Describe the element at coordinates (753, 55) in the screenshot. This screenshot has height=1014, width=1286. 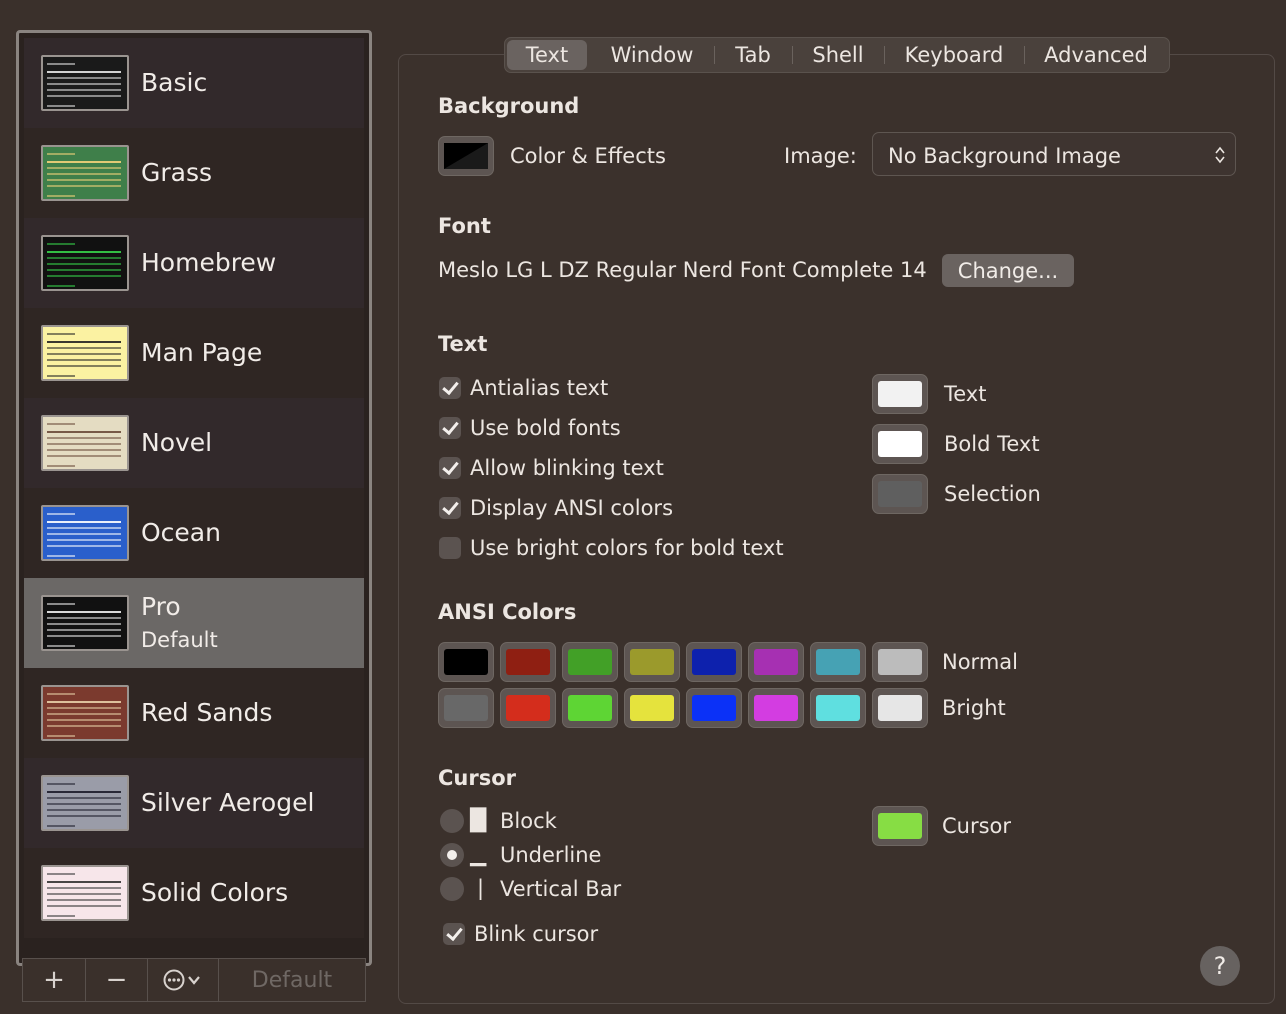
I see `tab-tab: Tab` at that location.